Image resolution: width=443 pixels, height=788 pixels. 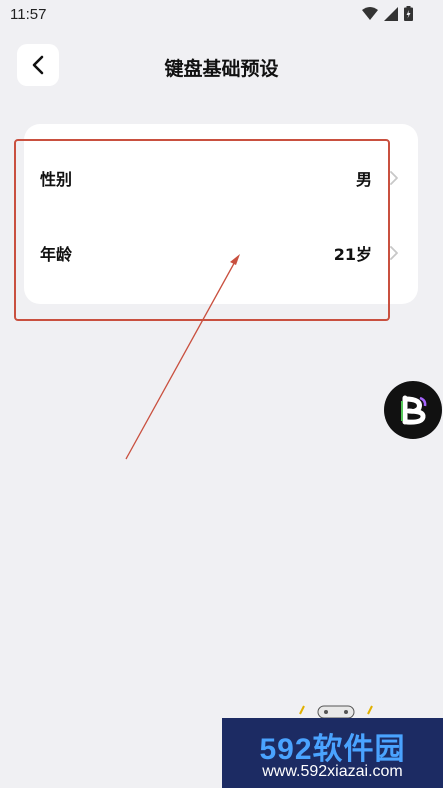 I want to click on watermark-logo: 592软件园 www.592xiazai.com, so click(x=332, y=753).